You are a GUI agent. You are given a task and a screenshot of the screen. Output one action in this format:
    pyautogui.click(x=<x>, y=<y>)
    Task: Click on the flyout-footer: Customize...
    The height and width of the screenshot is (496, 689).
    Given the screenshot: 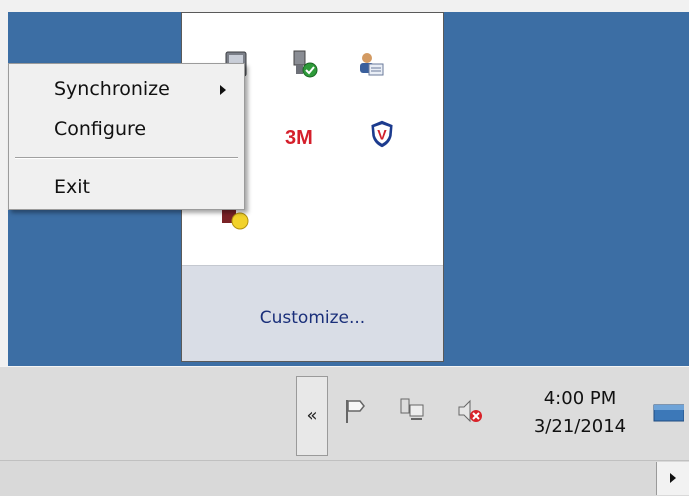 What is the action you would take?
    pyautogui.click(x=312, y=313)
    